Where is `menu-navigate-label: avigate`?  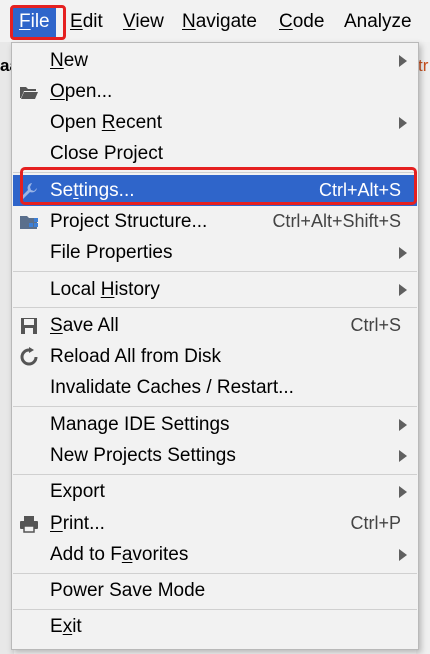 menu-navigate-label: avigate is located at coordinates (226, 21).